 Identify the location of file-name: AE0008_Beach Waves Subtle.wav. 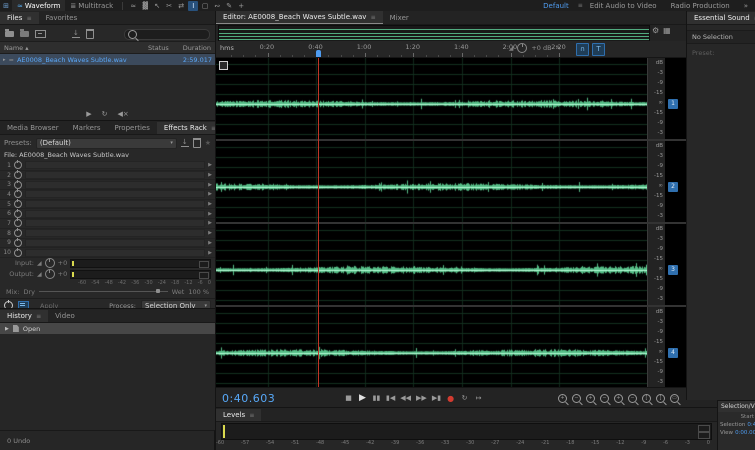
(100, 60).